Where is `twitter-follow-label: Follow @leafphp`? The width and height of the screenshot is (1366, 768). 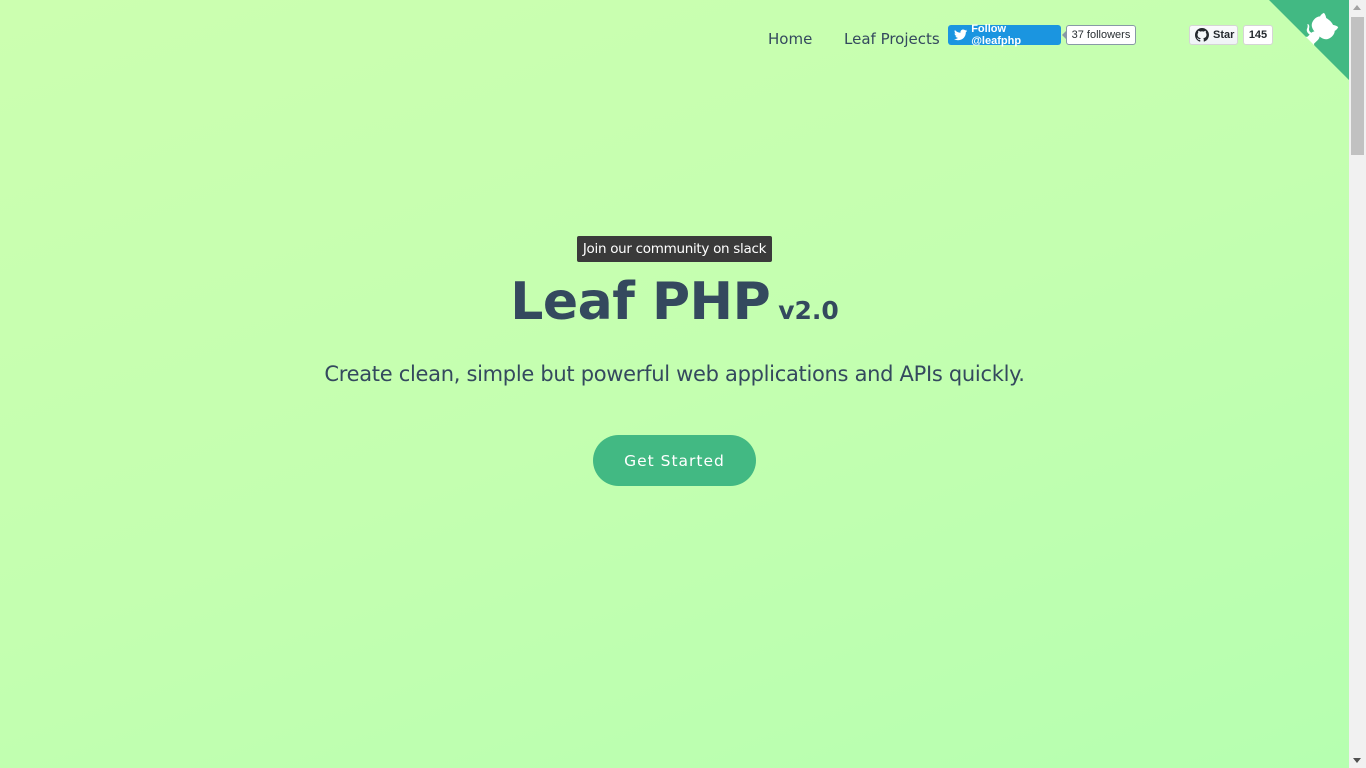 twitter-follow-label: Follow @leafphp is located at coordinates (996, 35).